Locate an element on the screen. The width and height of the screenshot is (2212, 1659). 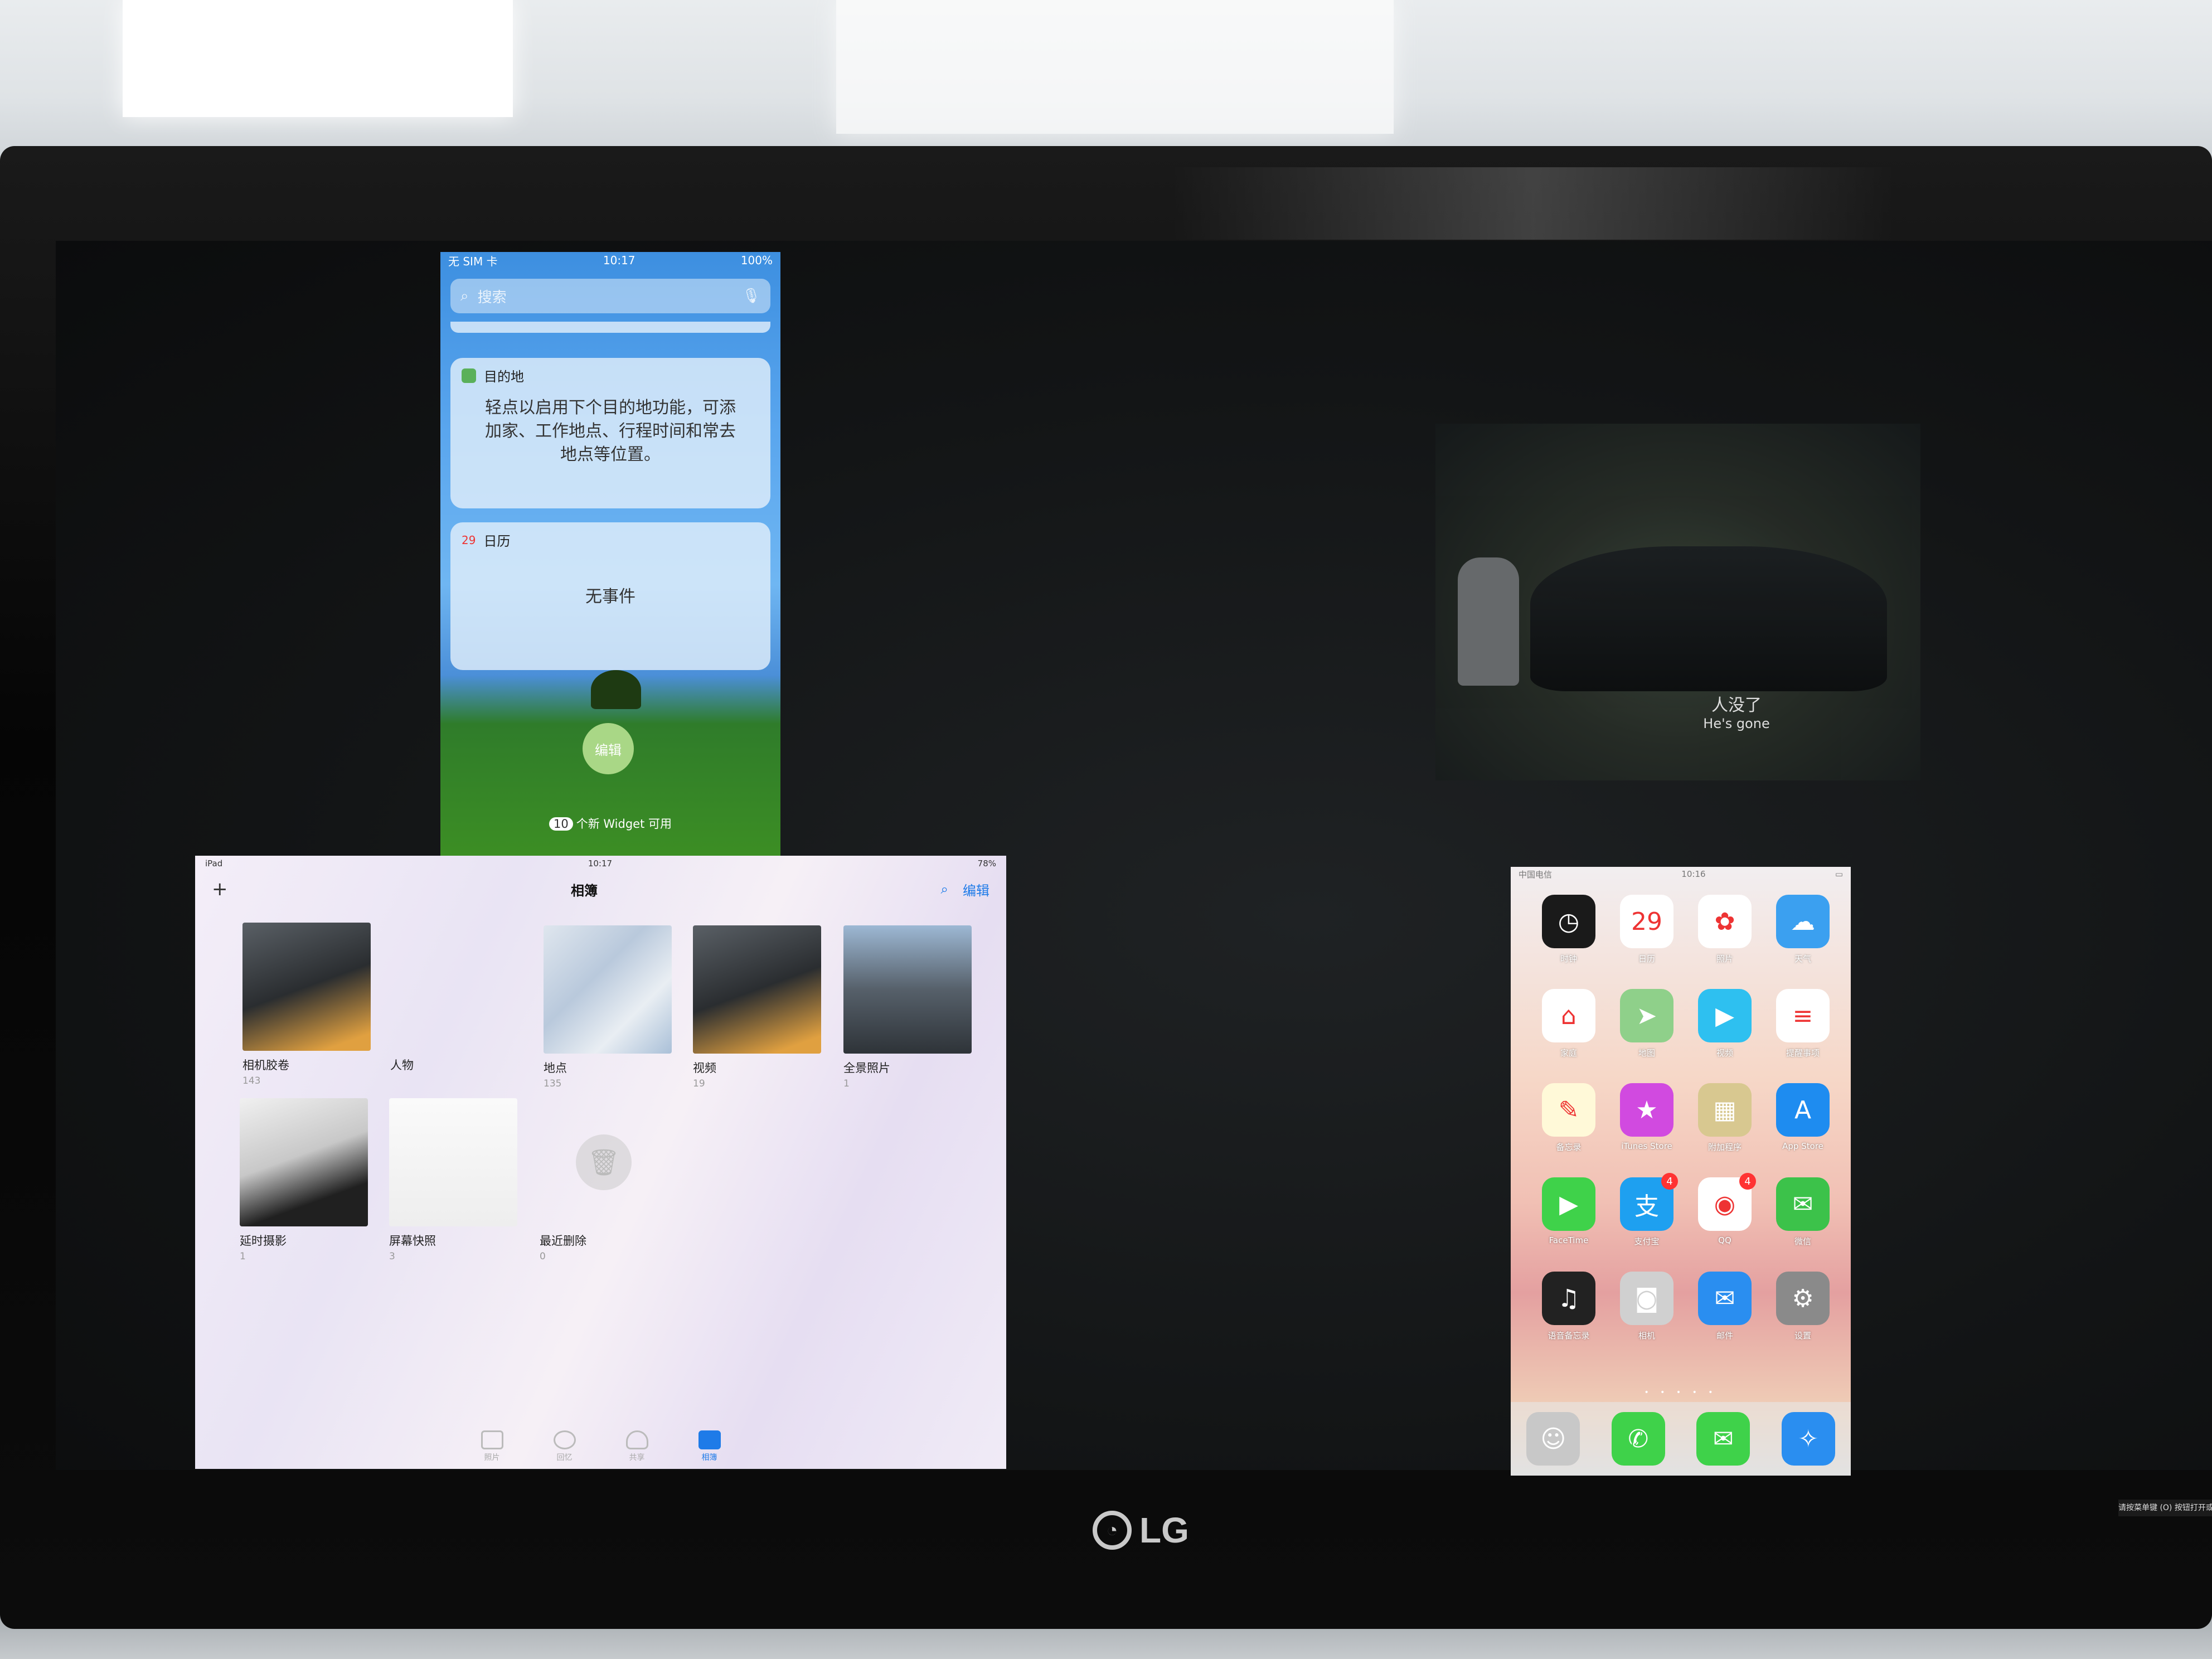
album-videos: 视频 19 is located at coordinates (760, 1007).